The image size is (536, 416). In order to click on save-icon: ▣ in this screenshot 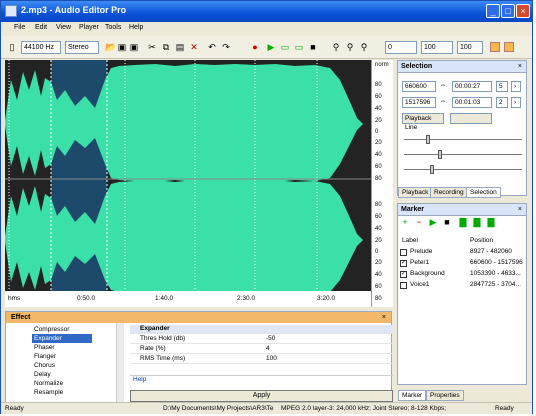, I will do `click(122, 47)`.